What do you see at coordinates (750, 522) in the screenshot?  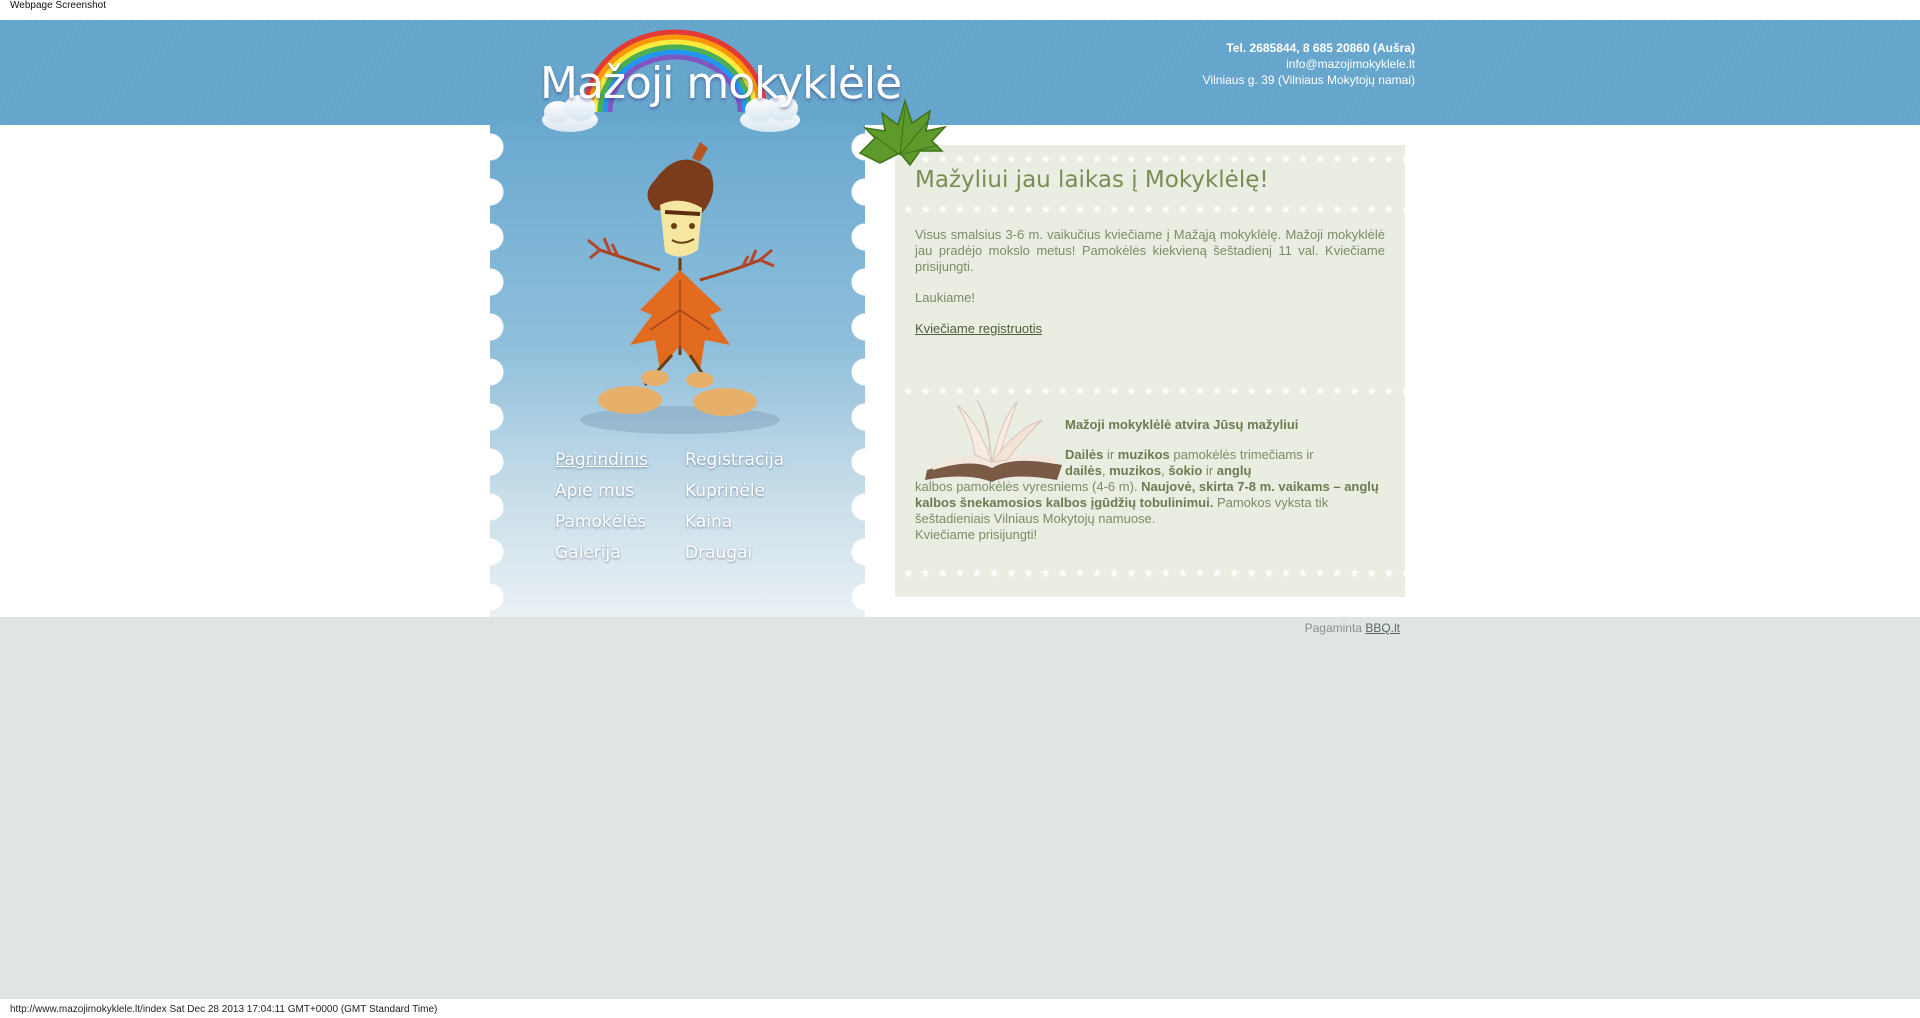 I see `nav-item-kaina: Kaina` at bounding box center [750, 522].